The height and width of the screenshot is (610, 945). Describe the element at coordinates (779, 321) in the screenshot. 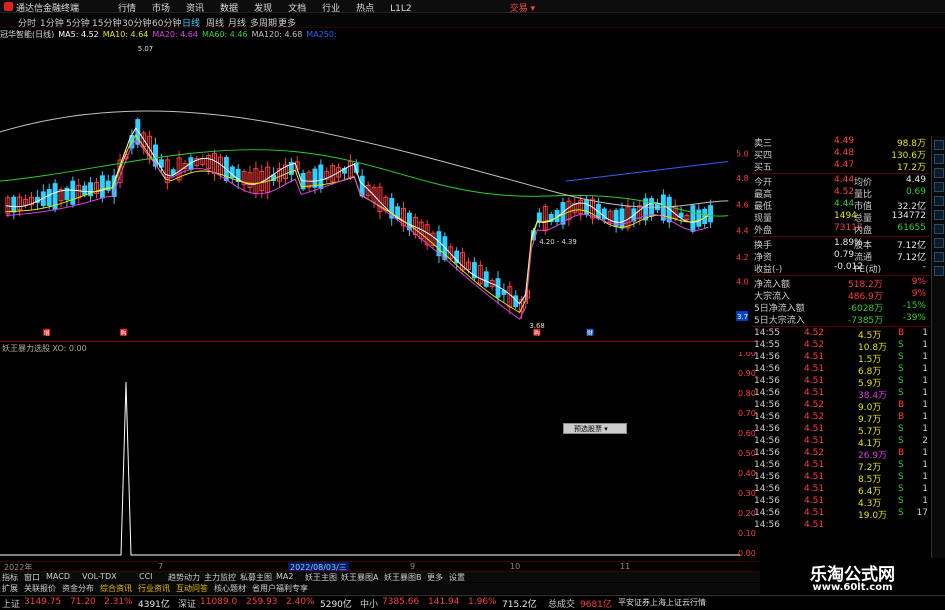

I see `flow-label: 5日大宗流入` at that location.